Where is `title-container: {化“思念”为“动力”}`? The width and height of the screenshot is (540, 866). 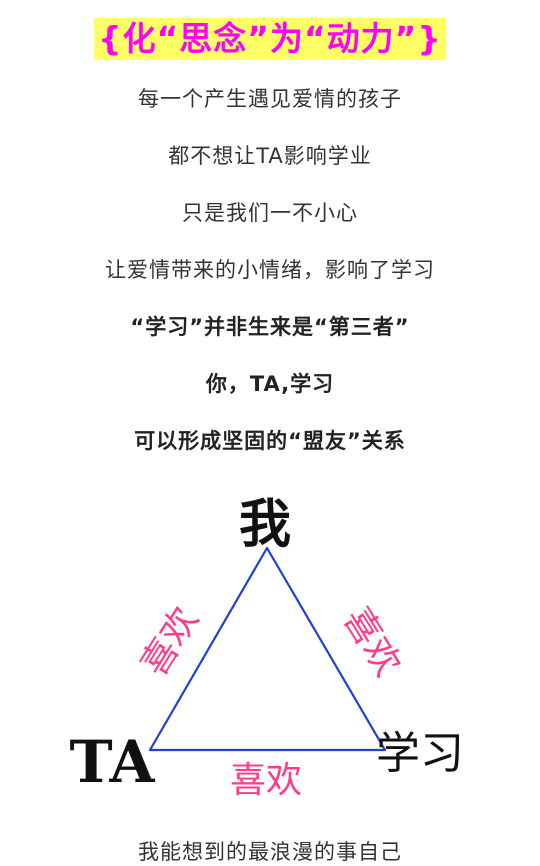 title-container: {化“思念”为“动力”} is located at coordinates (270, 39).